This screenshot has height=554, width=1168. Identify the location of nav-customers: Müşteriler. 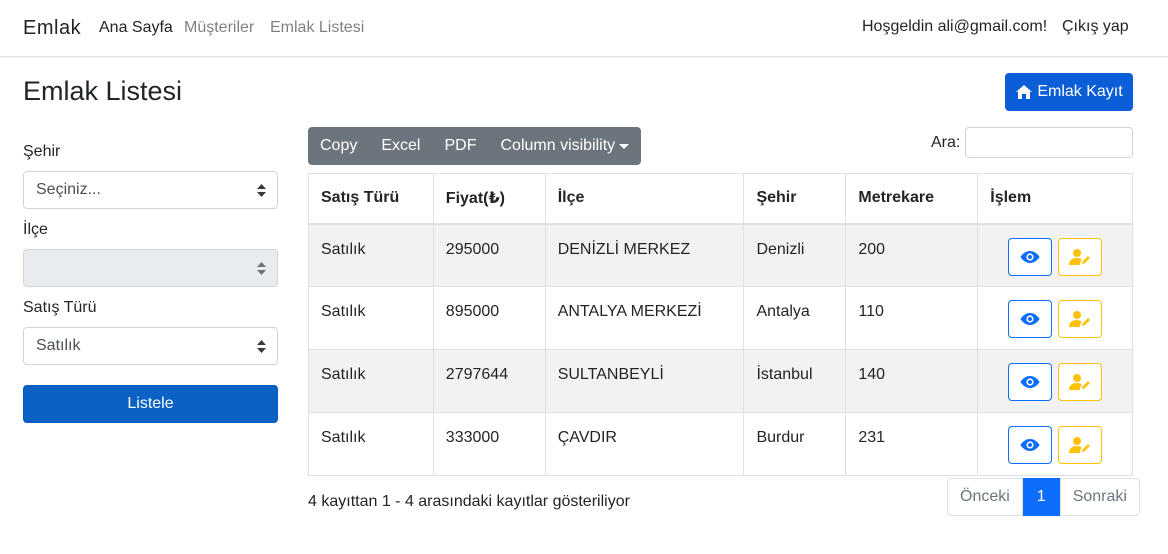
(219, 28).